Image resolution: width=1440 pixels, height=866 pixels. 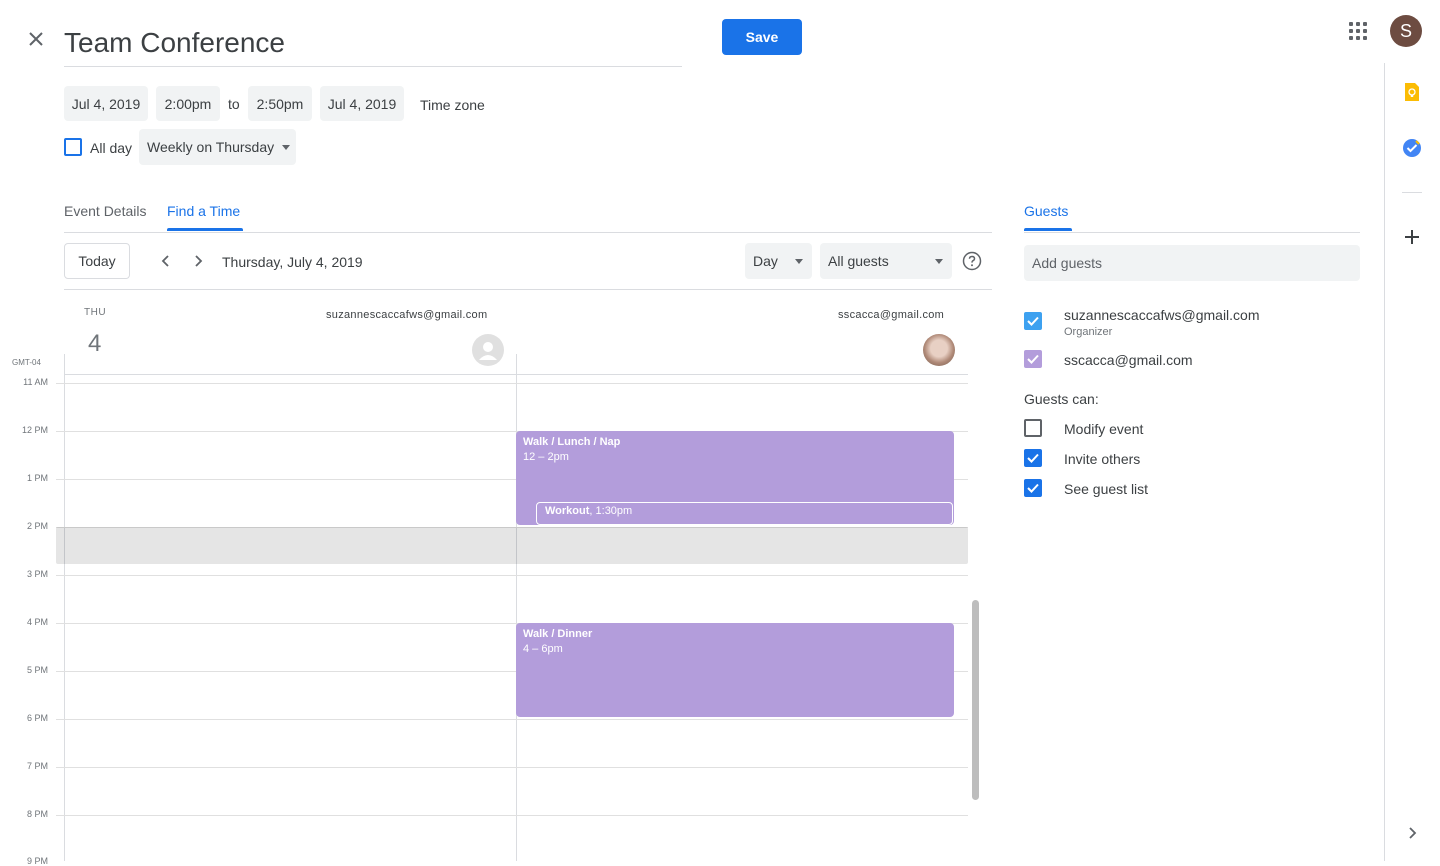 I want to click on invite-others-checkbox, so click(x=1033, y=458).